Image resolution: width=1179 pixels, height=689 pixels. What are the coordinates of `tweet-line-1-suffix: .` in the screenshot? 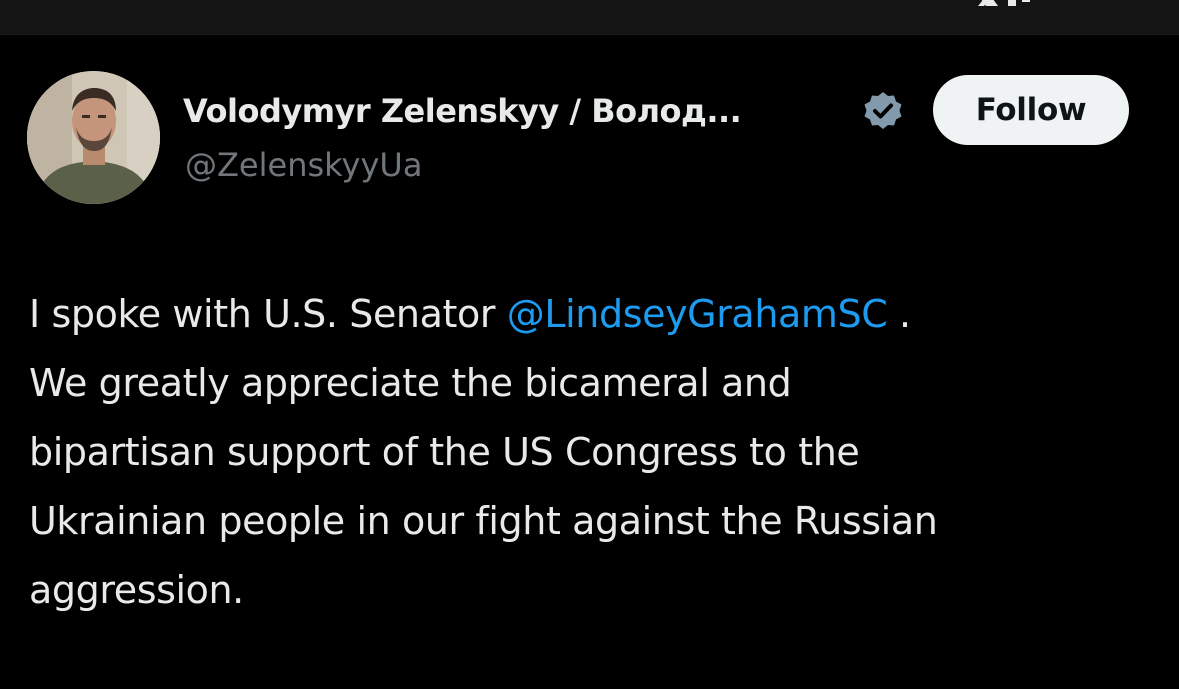 It's located at (899, 314).